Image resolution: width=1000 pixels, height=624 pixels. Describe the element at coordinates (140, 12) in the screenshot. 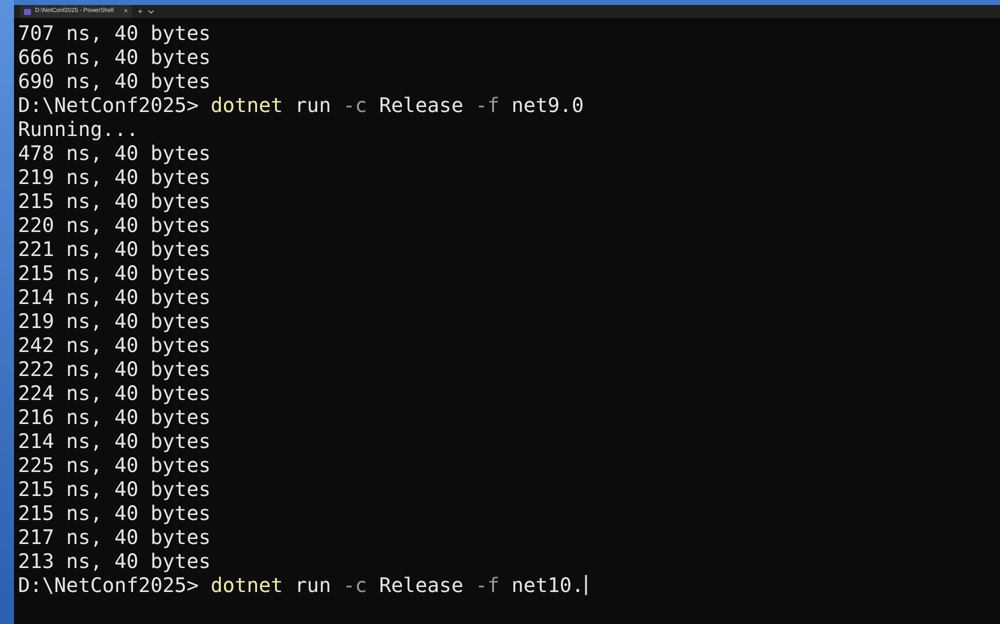

I see `new-tab-button: +` at that location.